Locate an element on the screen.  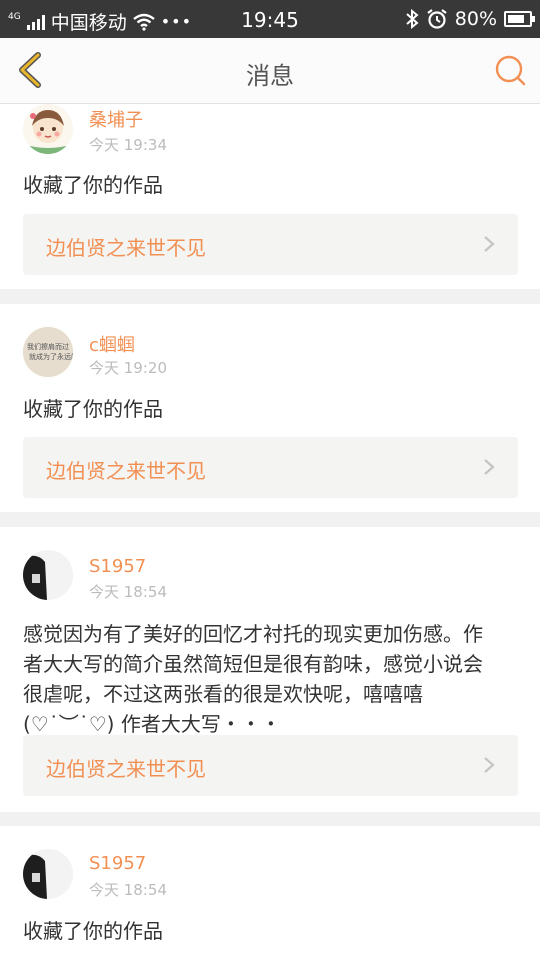
status-bar: 4G 中国移动 ••• 19:45 80% is located at coordinates (270, 19).